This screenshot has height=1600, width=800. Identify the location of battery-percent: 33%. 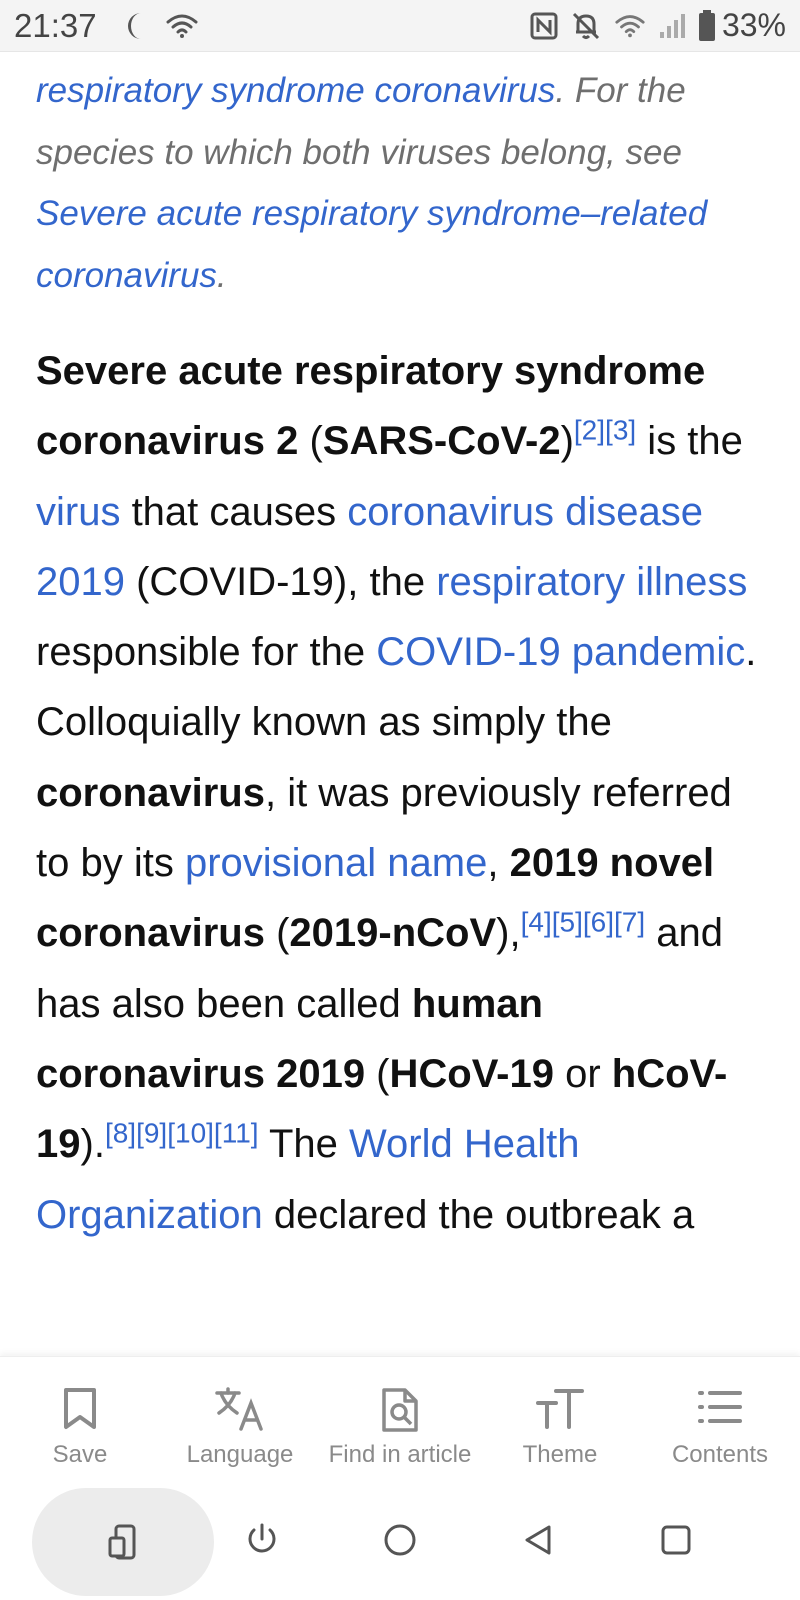
(753, 25).